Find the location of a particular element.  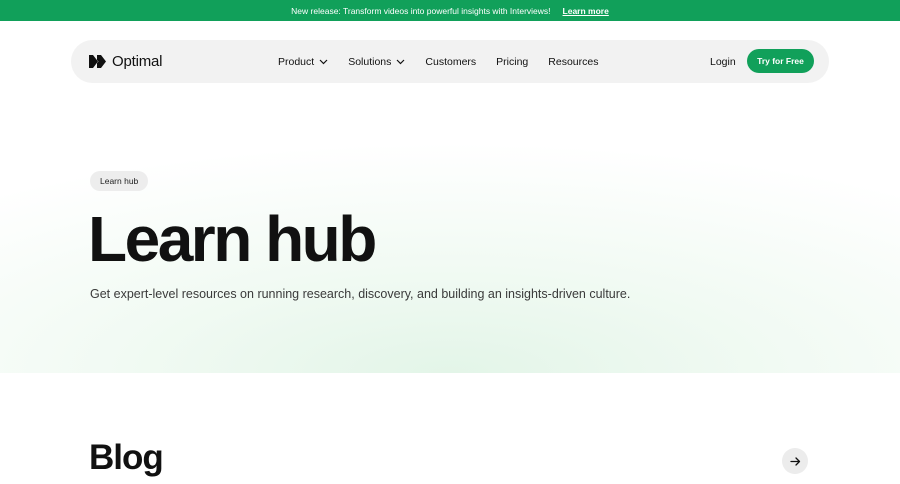

try-for-free-button: Try for Free is located at coordinates (780, 61).